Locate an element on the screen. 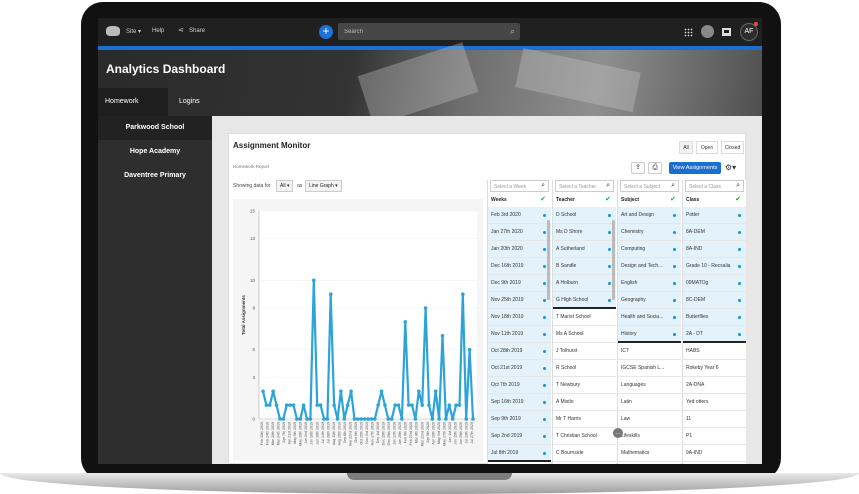 This screenshot has width=859, height=494. list-item: A Mistlo is located at coordinates (584, 402).